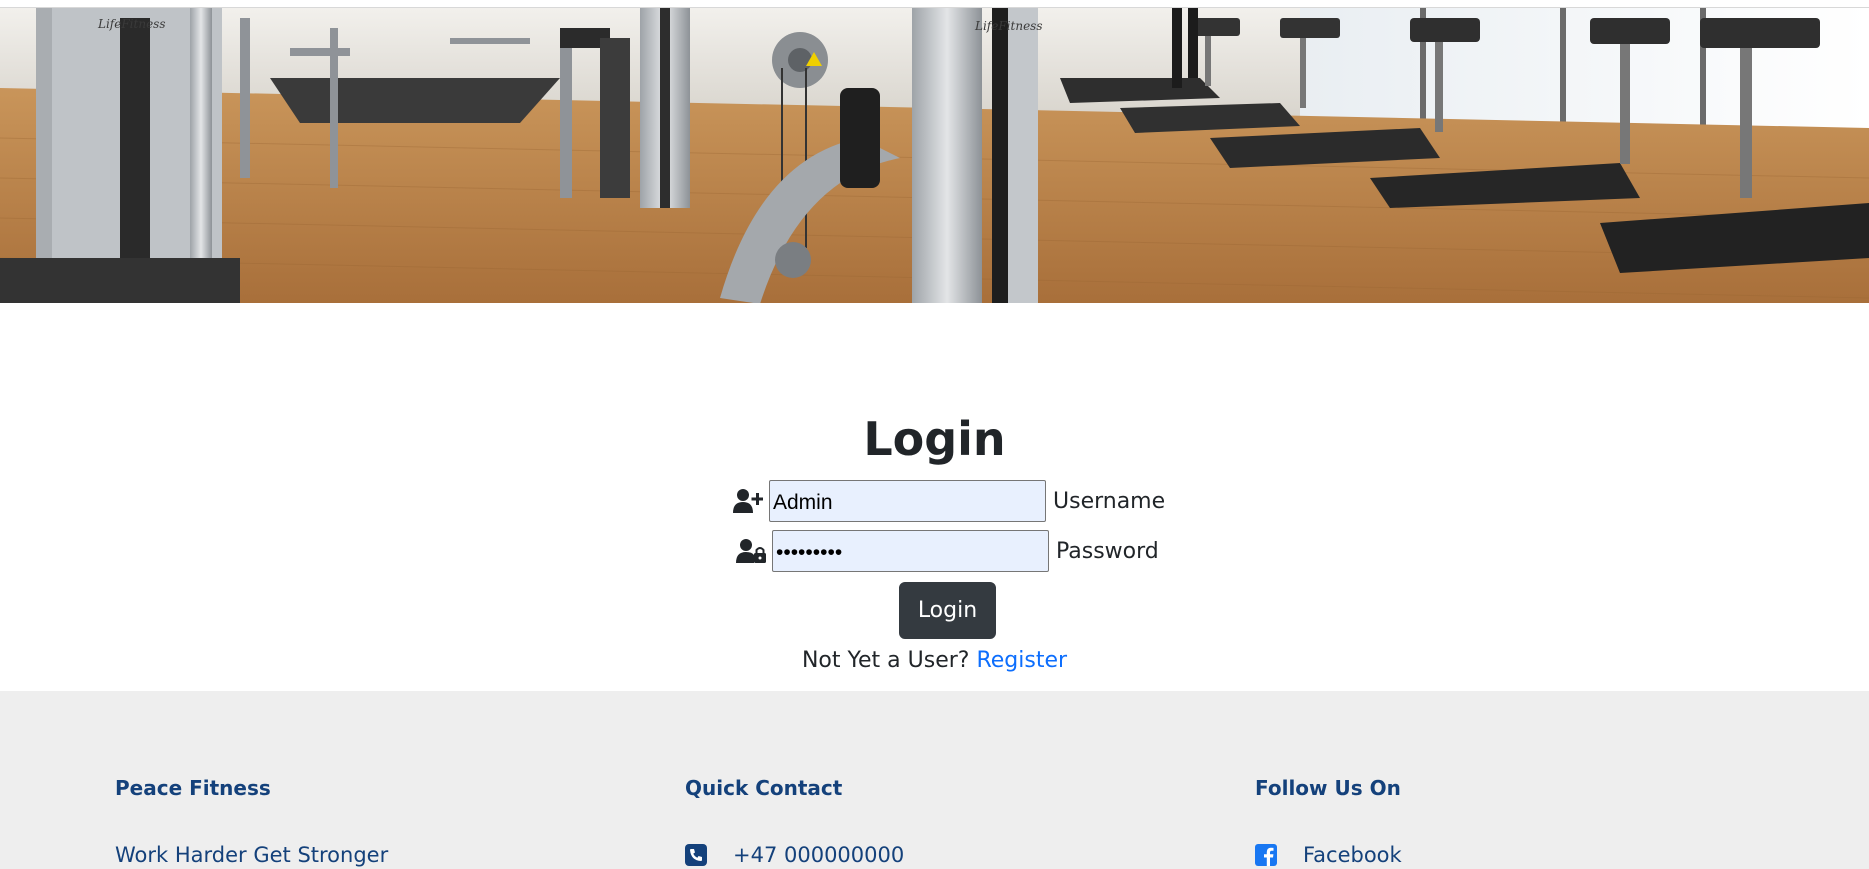  I want to click on footer-contact-column: Quick Contact +47 000000000, so click(794, 821).